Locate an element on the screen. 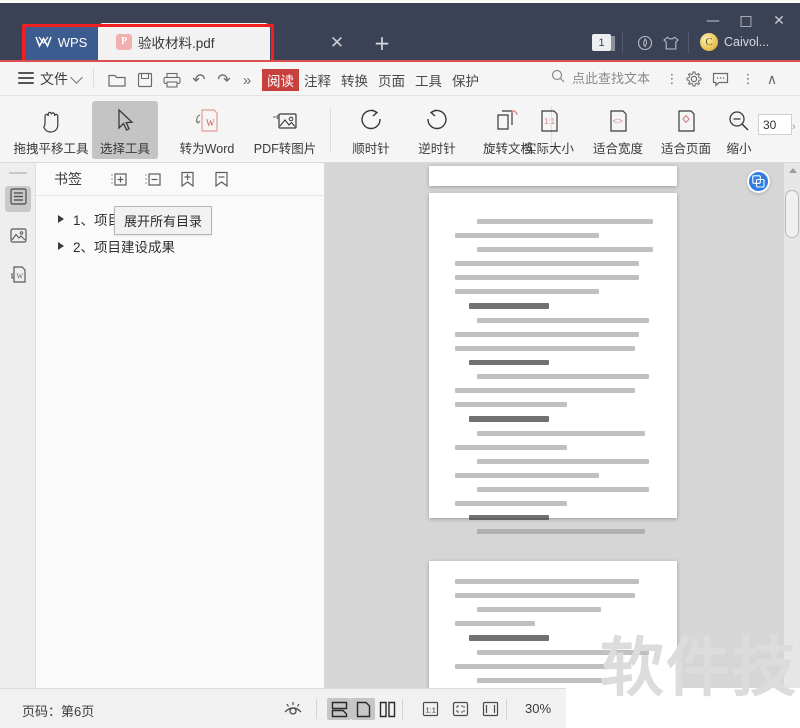 This screenshot has height=728, width=800. rail-thumbnail-button is located at coordinates (18, 238).